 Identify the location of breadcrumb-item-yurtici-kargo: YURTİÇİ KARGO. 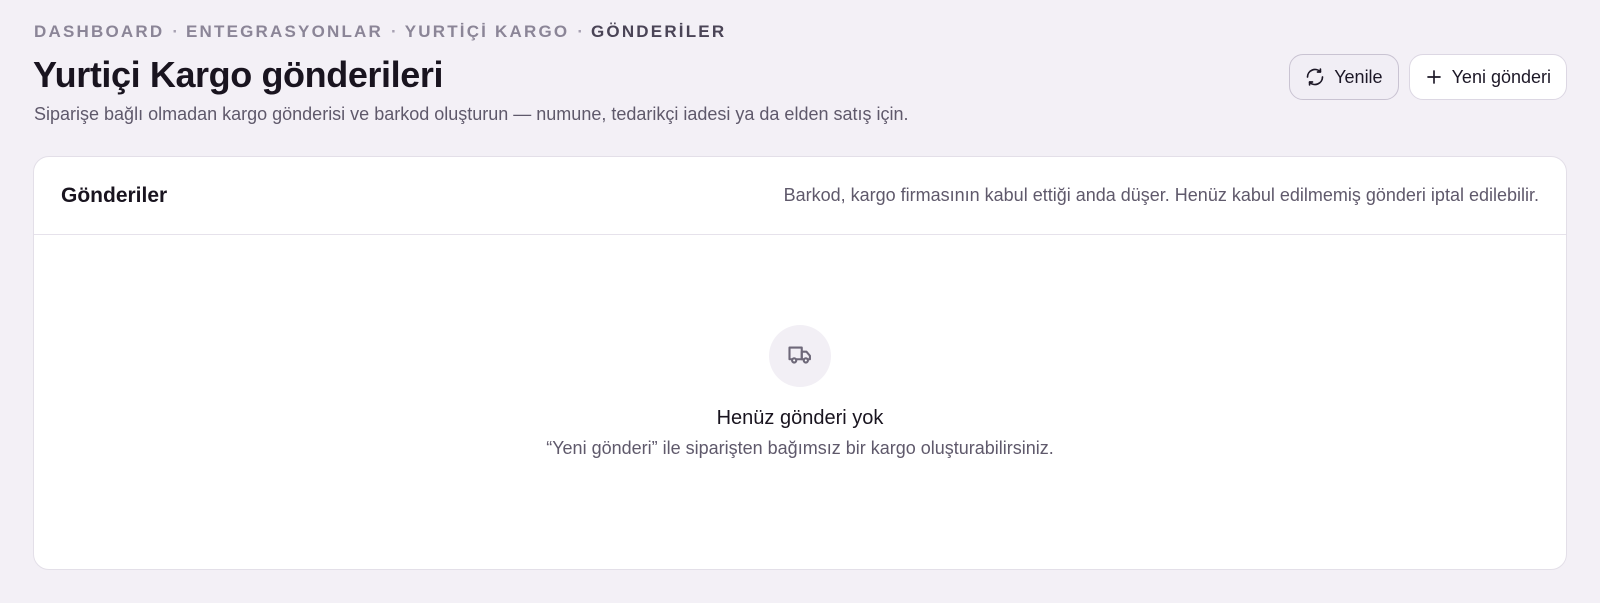
(487, 32).